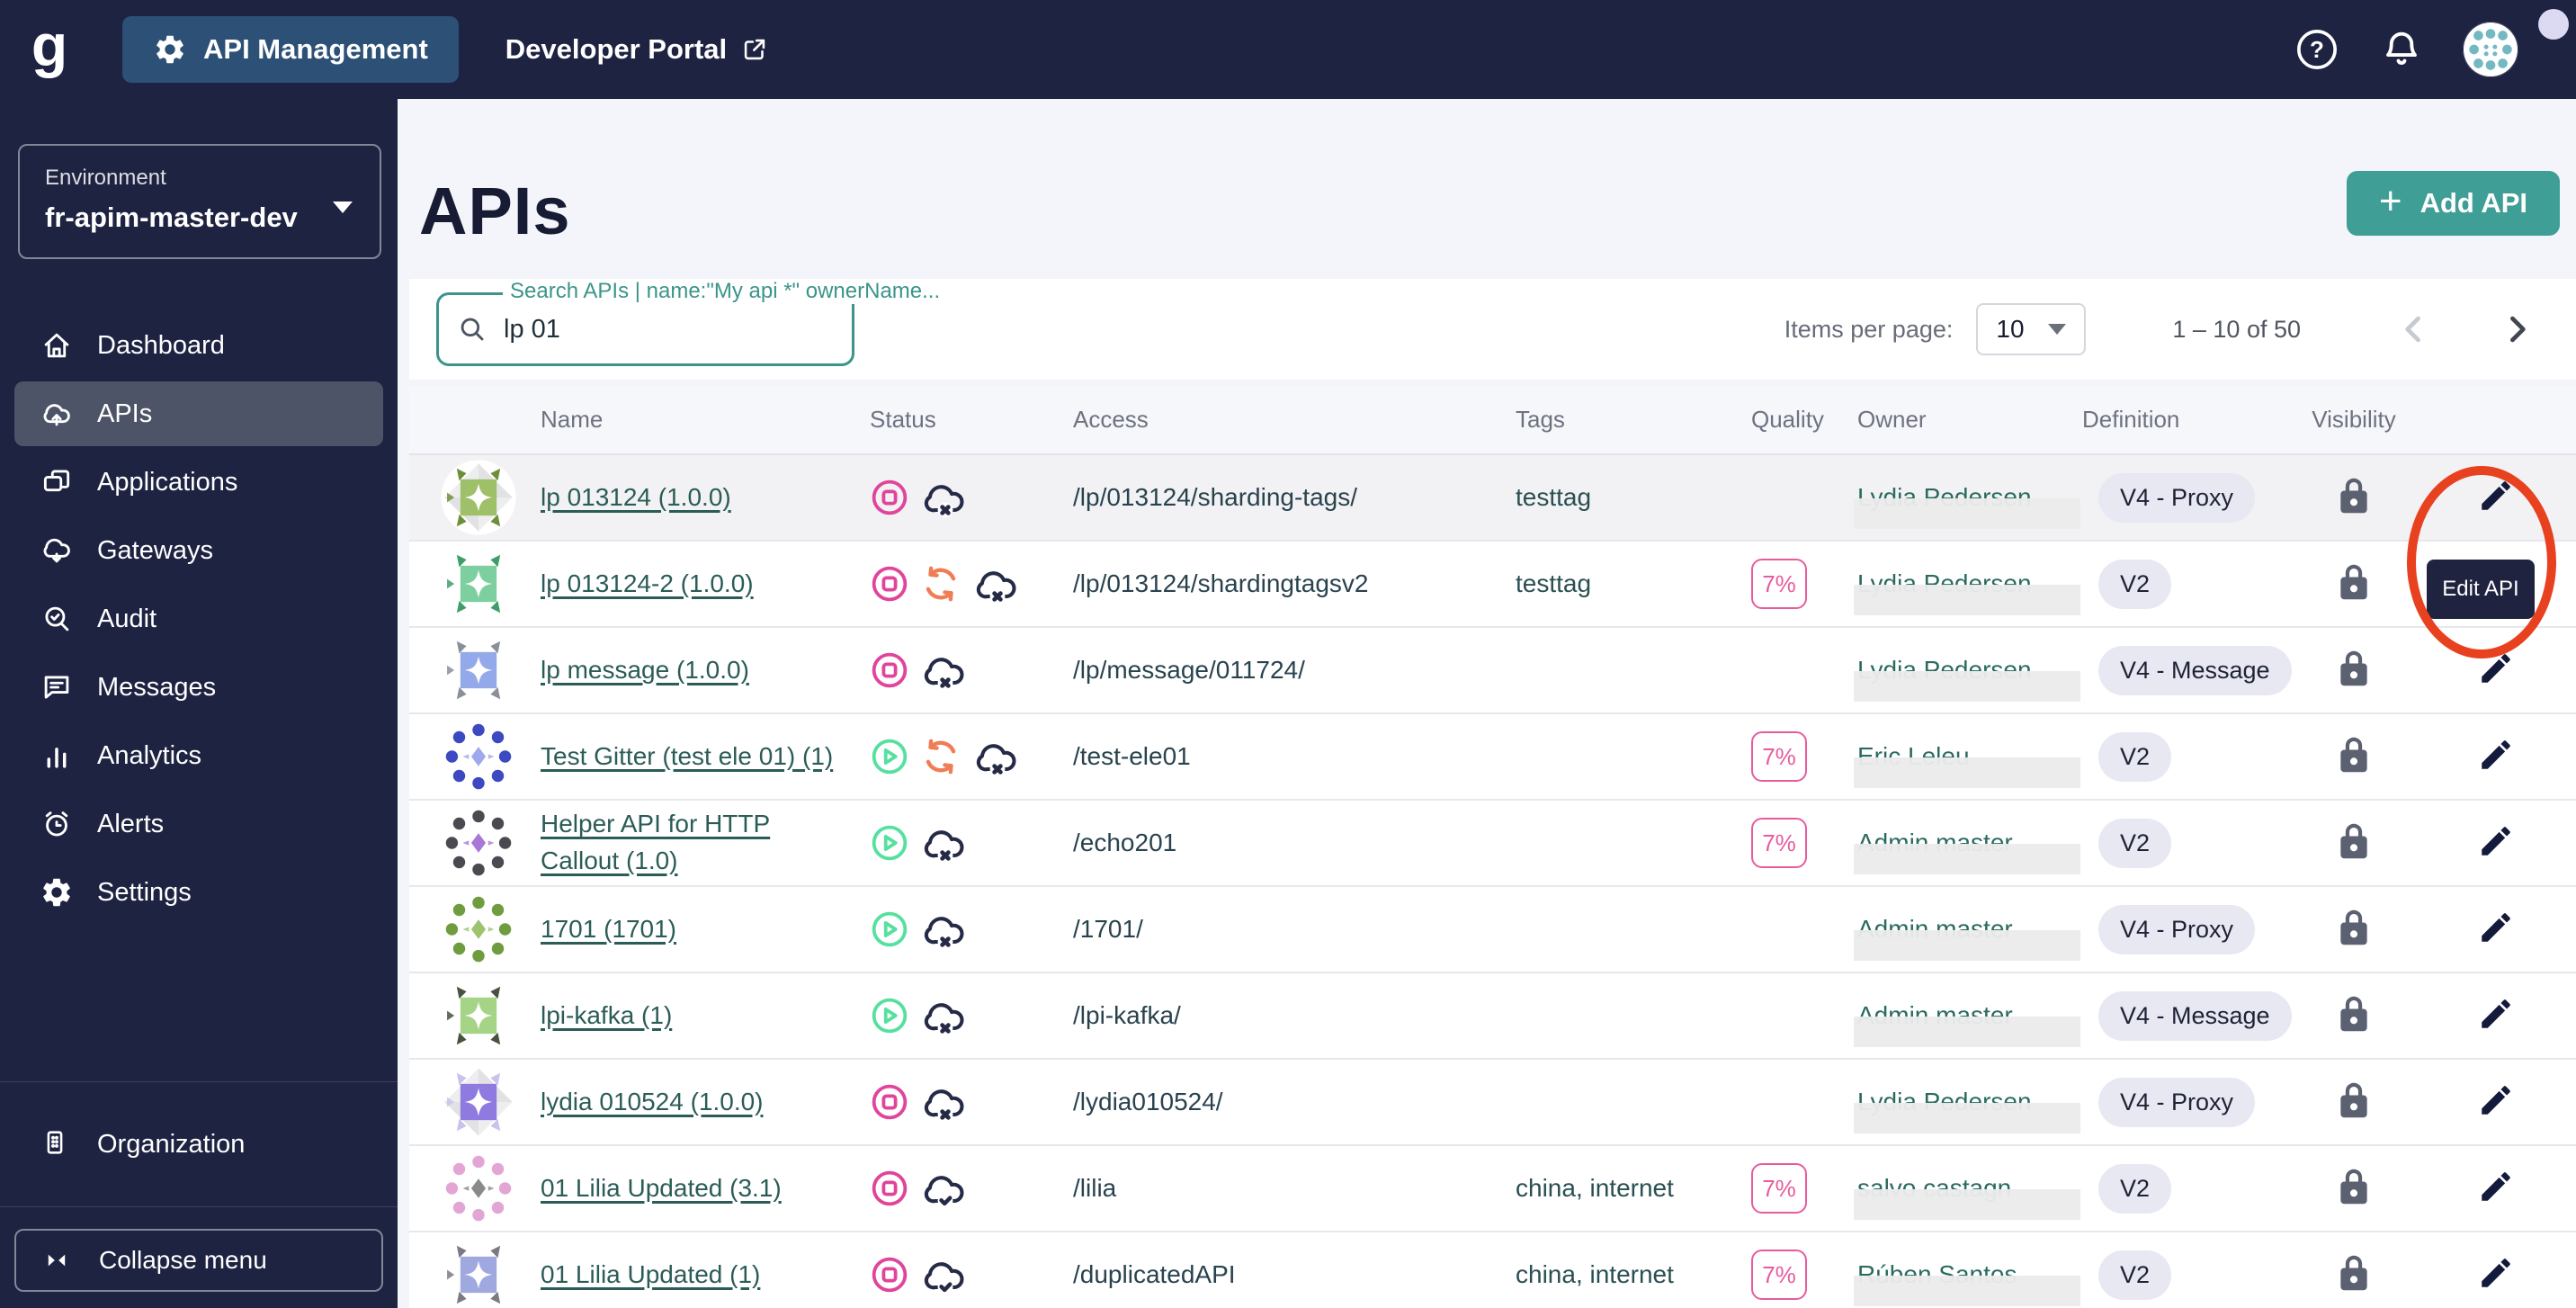  I want to click on api-owner-cell: salvo castagn, so click(1968, 1197).